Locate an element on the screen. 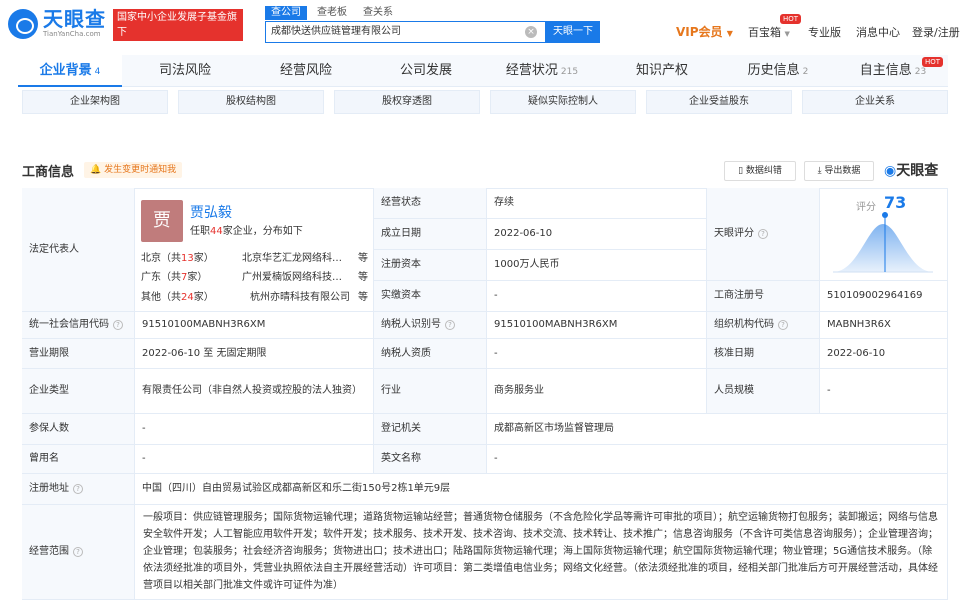 Image resolution: width=968 pixels, height=611 pixels. login-link: 登录/注册 is located at coordinates (936, 32).